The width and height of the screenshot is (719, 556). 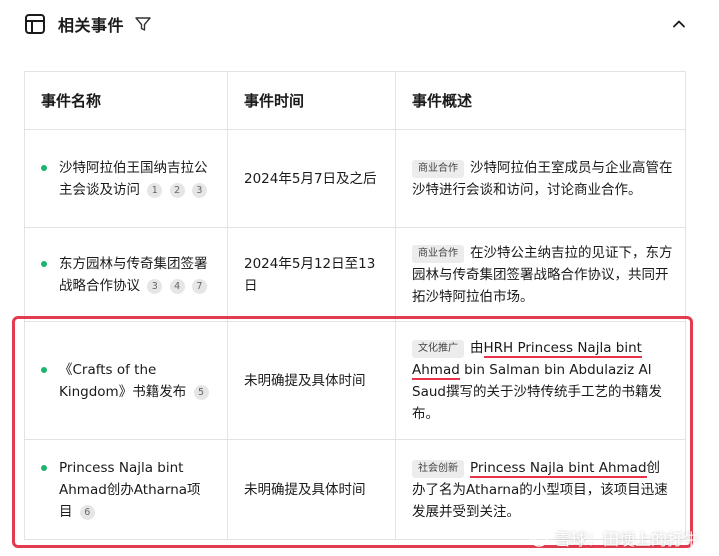 What do you see at coordinates (201, 392) in the screenshot?
I see `reference-badge: 5` at bounding box center [201, 392].